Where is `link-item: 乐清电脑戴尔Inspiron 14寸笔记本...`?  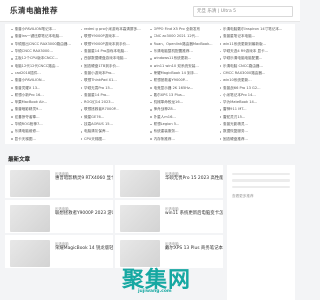 link-item: 乐清电脑戴尔Inspiron 14寸笔记本... is located at coordinates (254, 29).